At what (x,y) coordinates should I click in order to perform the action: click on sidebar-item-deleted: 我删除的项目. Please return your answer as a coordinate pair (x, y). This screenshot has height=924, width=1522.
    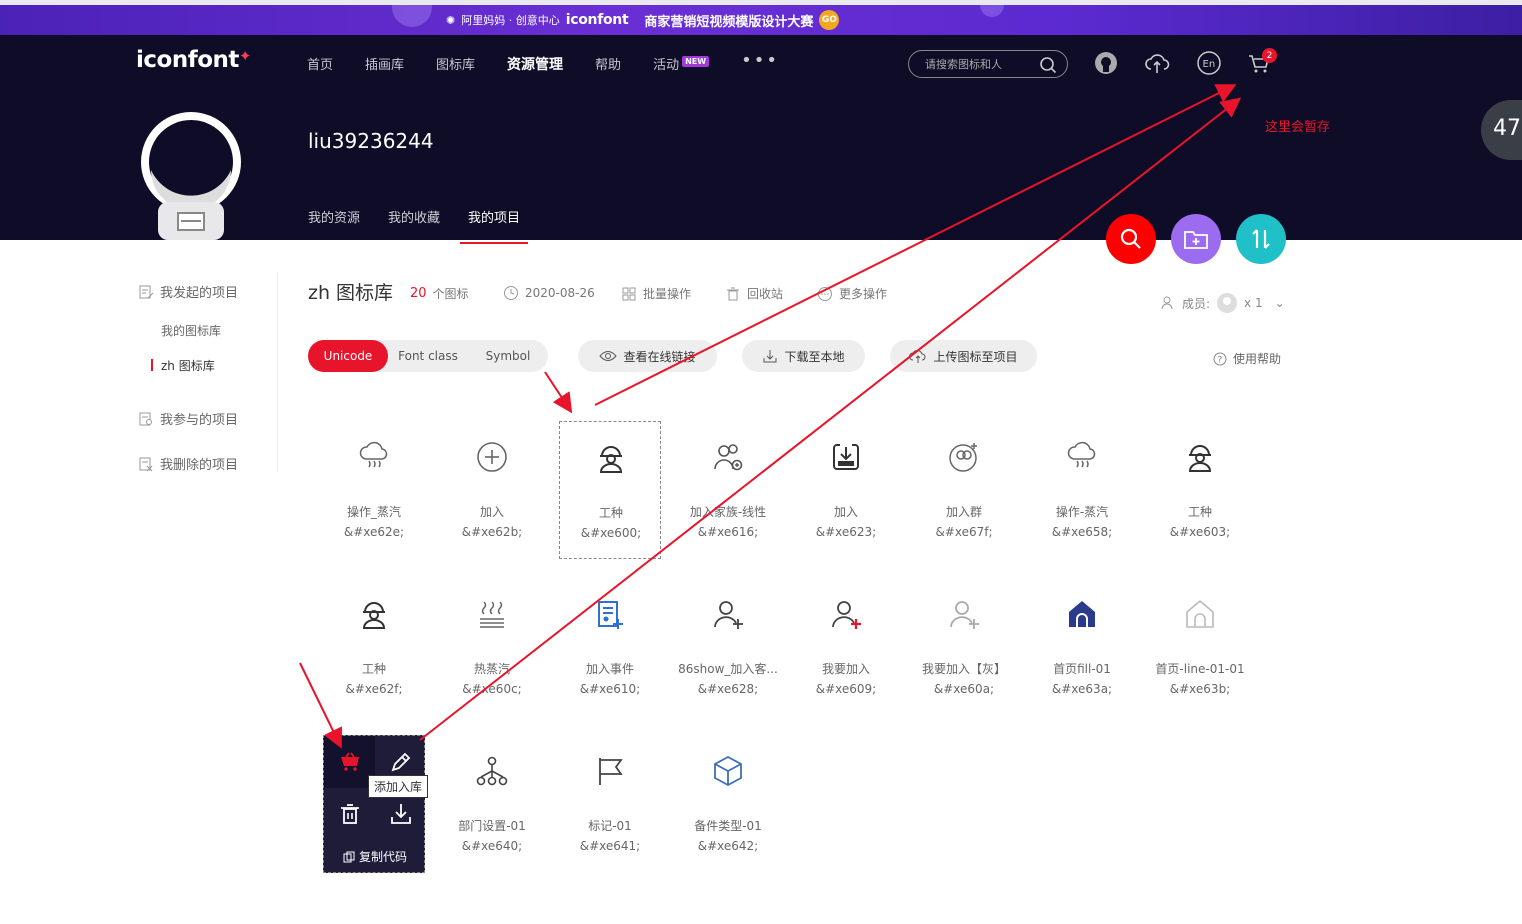
    Looking at the image, I should click on (188, 463).